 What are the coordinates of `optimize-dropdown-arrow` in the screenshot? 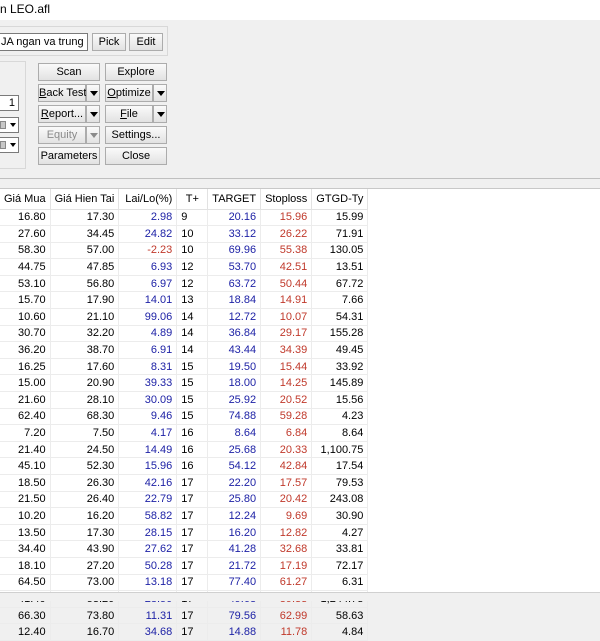 It's located at (160, 93).